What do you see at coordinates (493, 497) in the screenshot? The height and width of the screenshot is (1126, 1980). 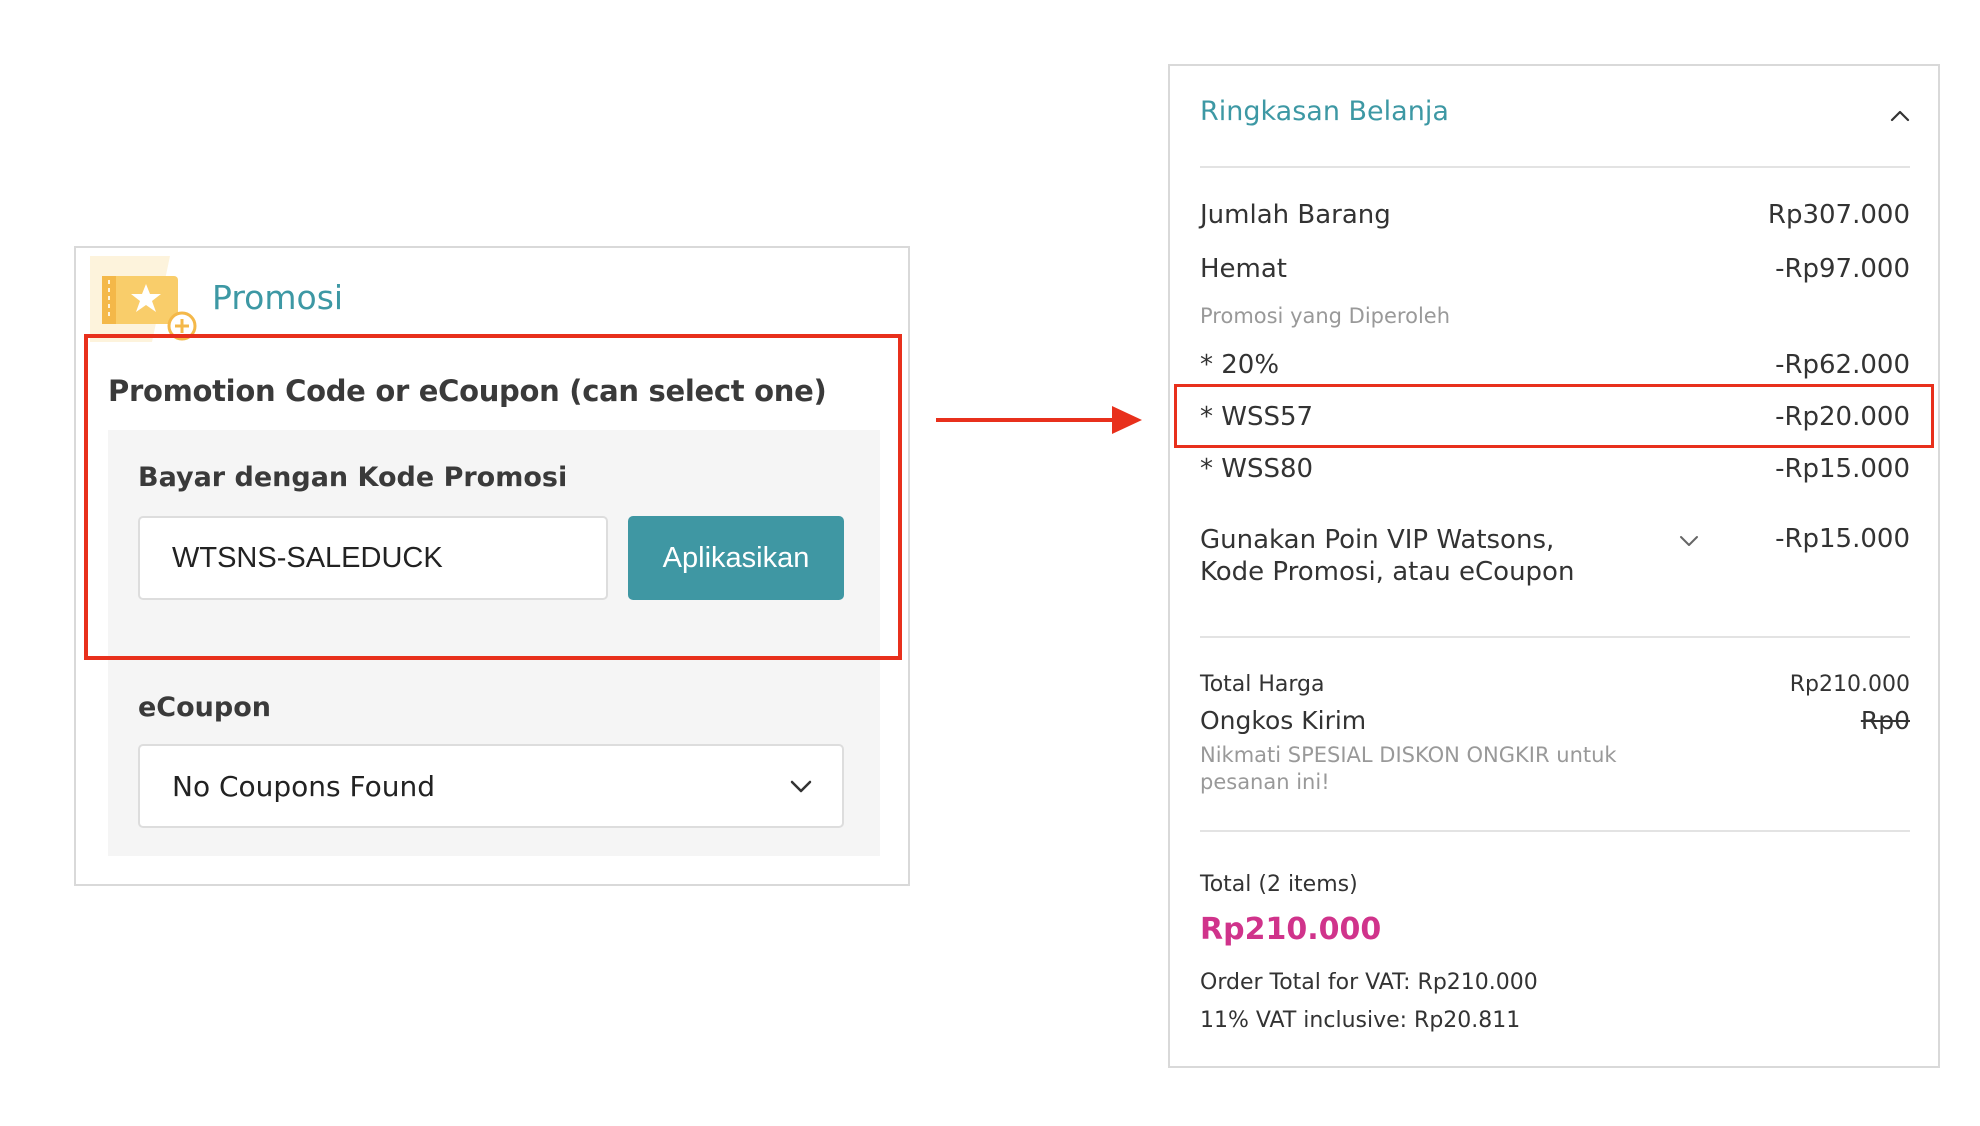 I see `promo-code-highlight` at bounding box center [493, 497].